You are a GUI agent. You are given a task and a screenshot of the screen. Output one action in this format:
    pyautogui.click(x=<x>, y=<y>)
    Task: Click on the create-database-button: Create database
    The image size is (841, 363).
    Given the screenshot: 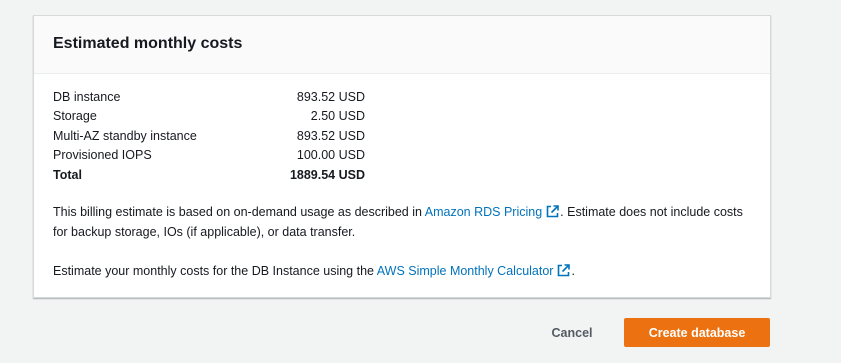 What is the action you would take?
    pyautogui.click(x=697, y=332)
    